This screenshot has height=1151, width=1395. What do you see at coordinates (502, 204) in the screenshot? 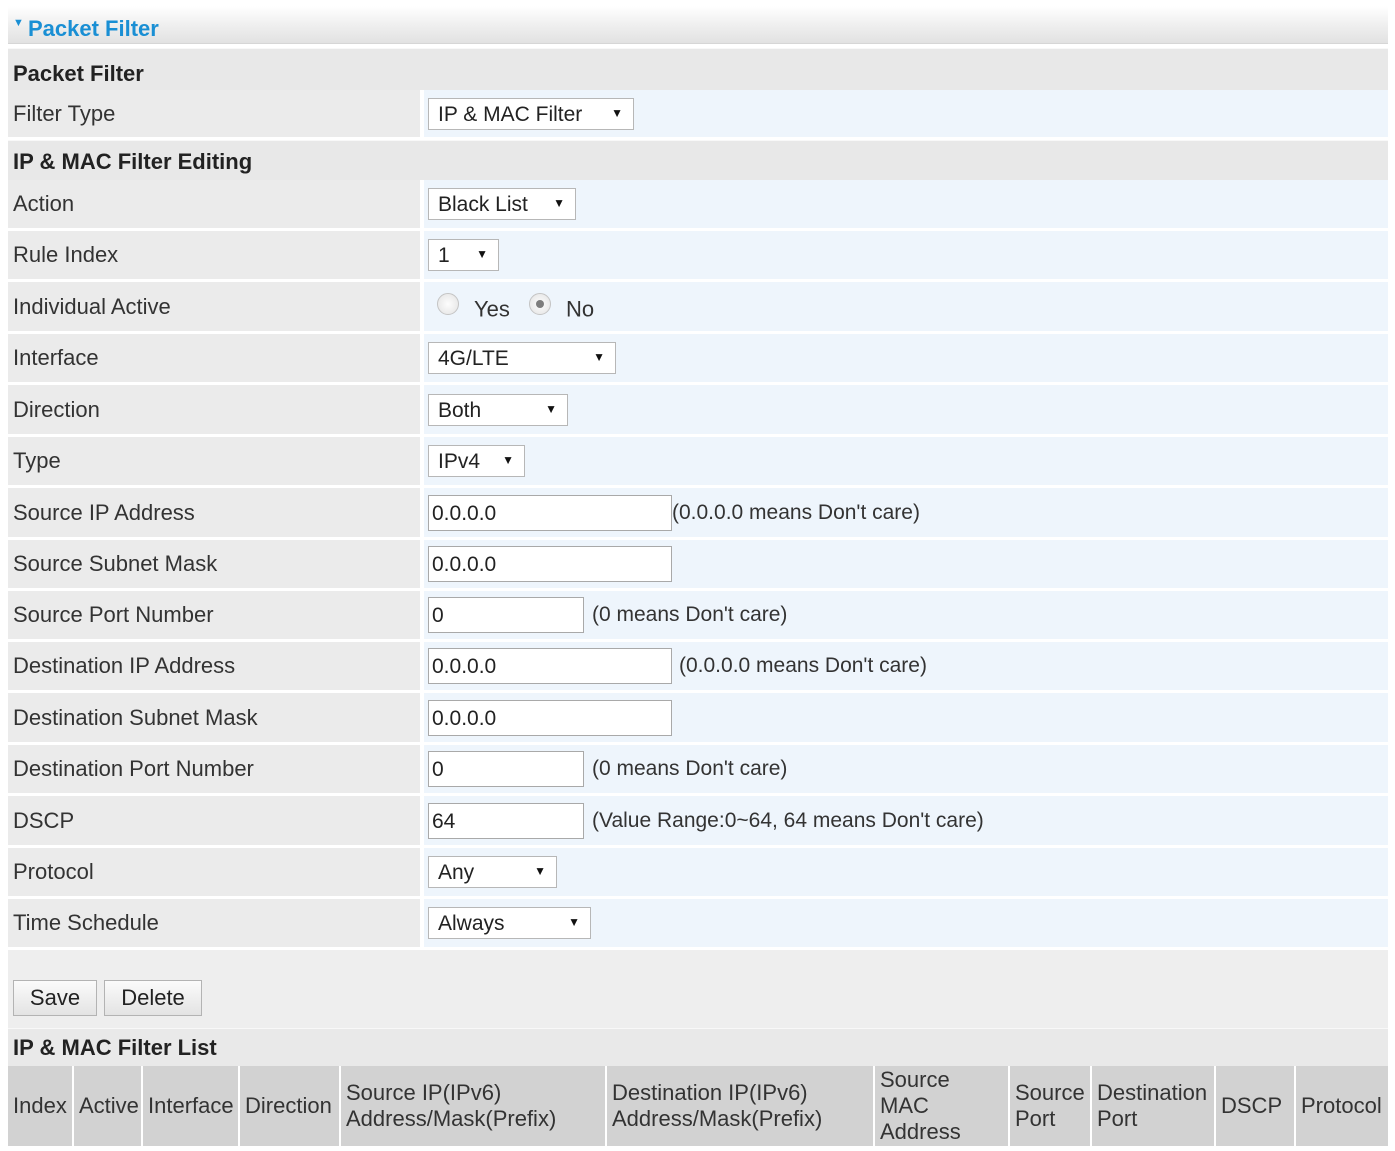
I see `action-select: Black List ▼` at bounding box center [502, 204].